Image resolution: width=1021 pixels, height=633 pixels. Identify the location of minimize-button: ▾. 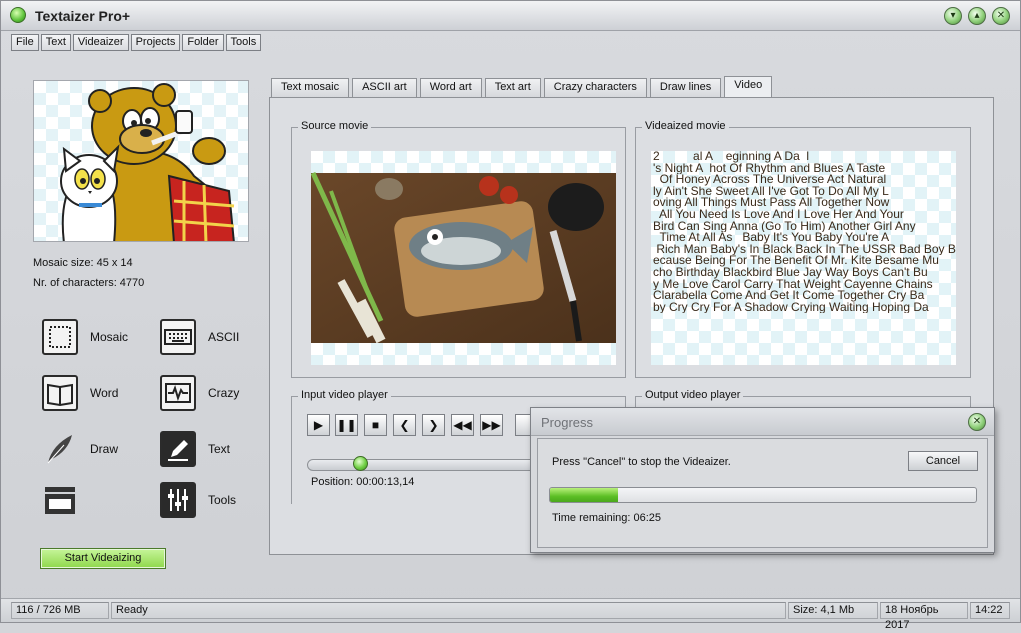
(953, 16).